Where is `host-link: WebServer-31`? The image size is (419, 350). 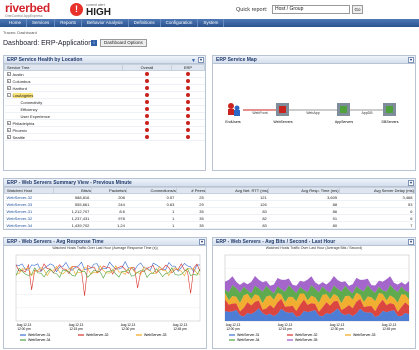 host-link: WebServer-31 is located at coordinates (29, 211).